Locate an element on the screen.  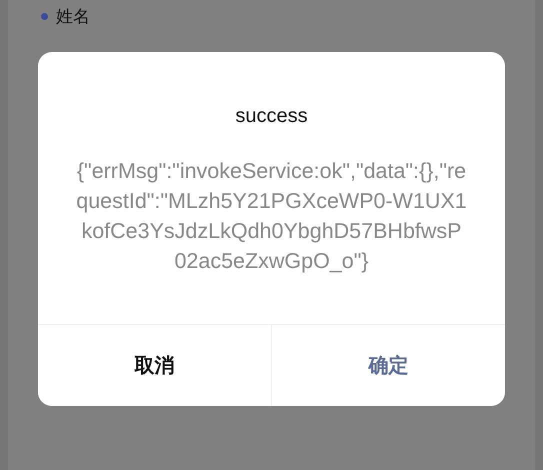
list-item-label: 姓名 is located at coordinates (73, 17).